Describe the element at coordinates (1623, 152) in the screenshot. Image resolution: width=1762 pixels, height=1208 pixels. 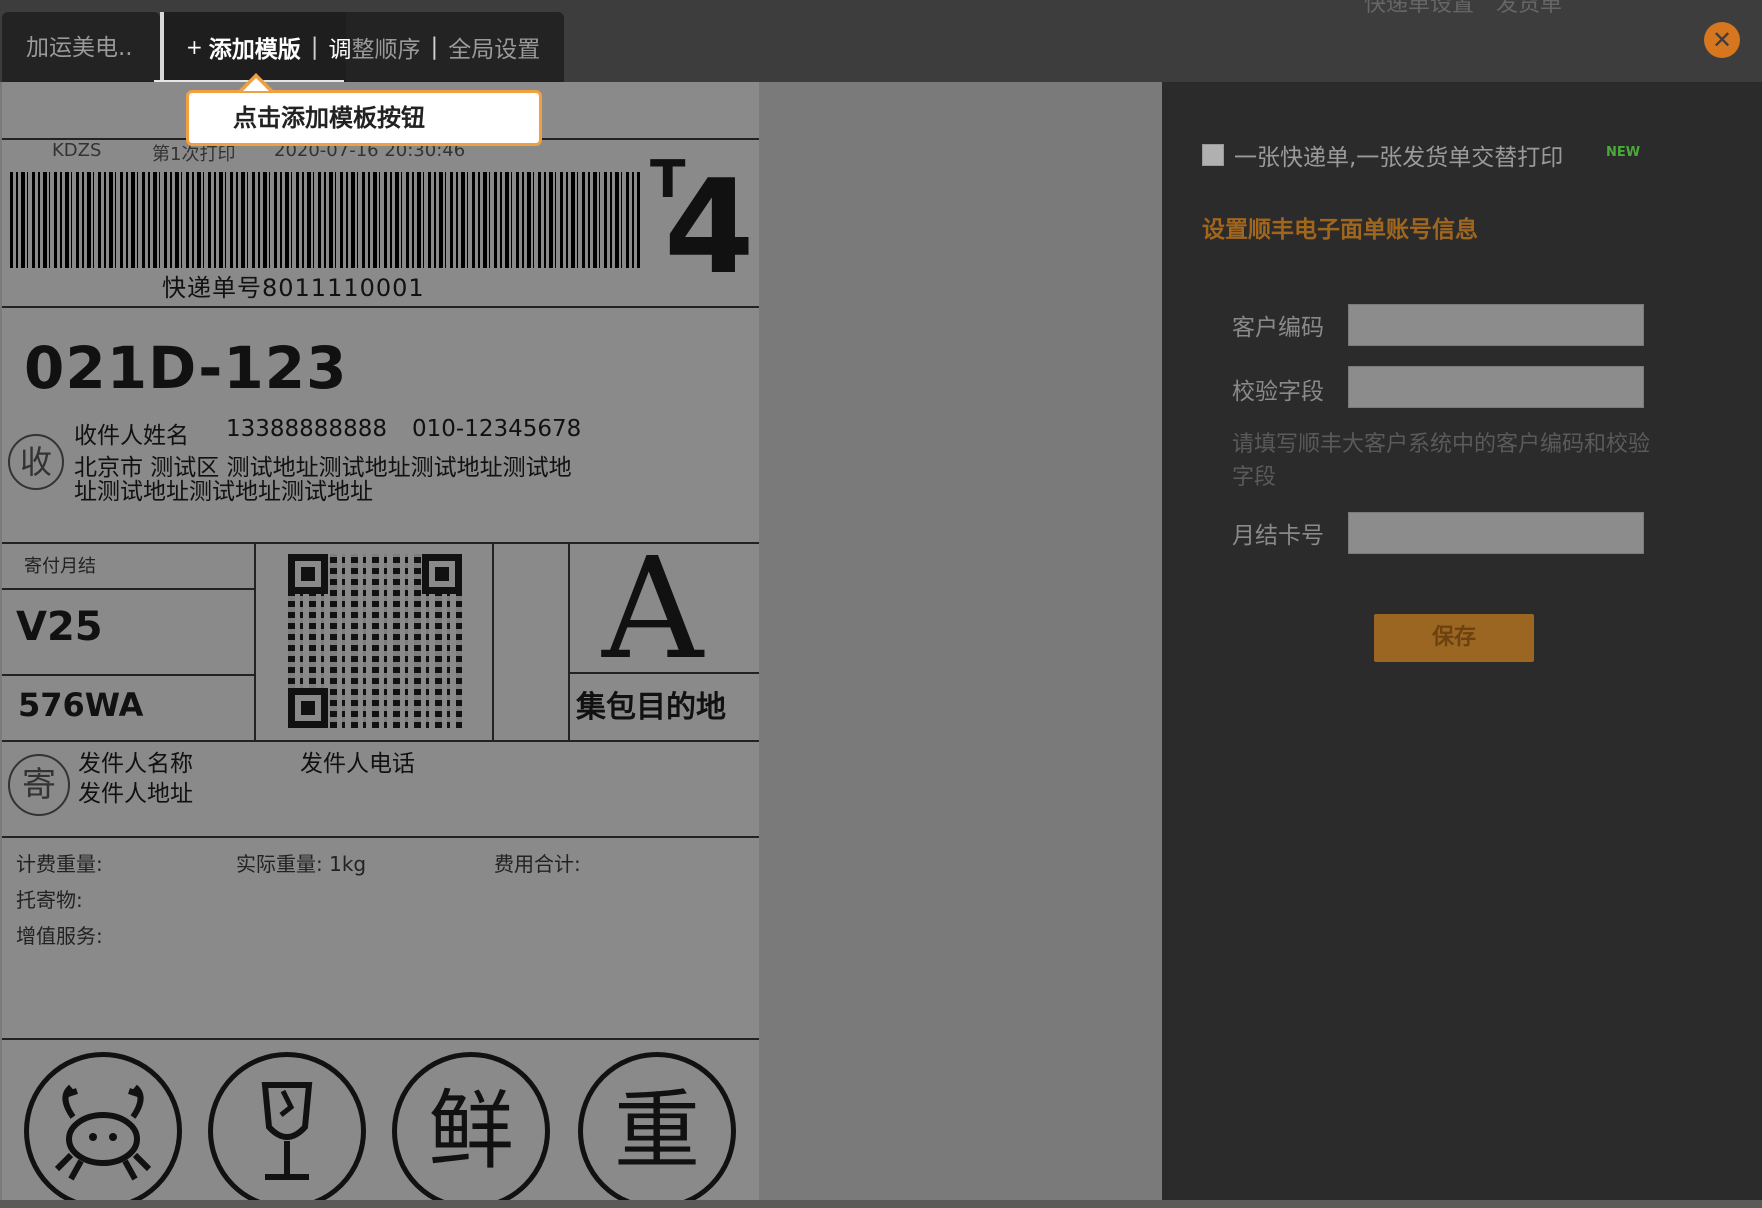
I see `new-badge: NEW` at that location.